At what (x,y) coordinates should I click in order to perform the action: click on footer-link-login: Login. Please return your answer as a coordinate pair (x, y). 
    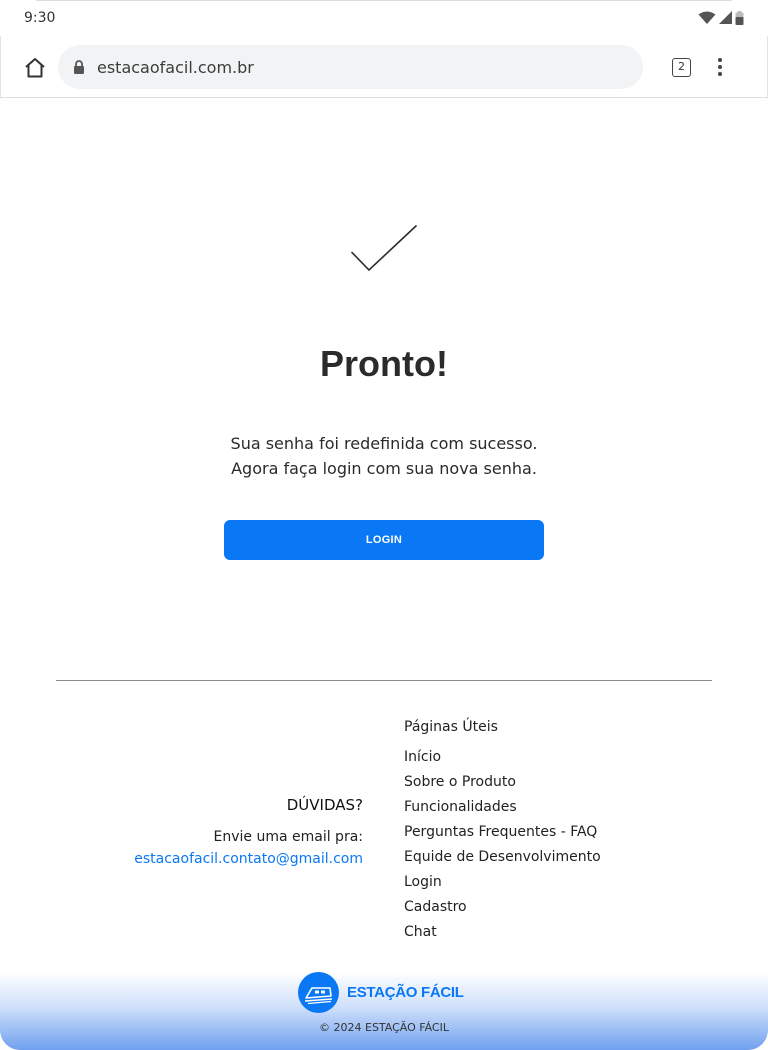
    Looking at the image, I should click on (502, 885).